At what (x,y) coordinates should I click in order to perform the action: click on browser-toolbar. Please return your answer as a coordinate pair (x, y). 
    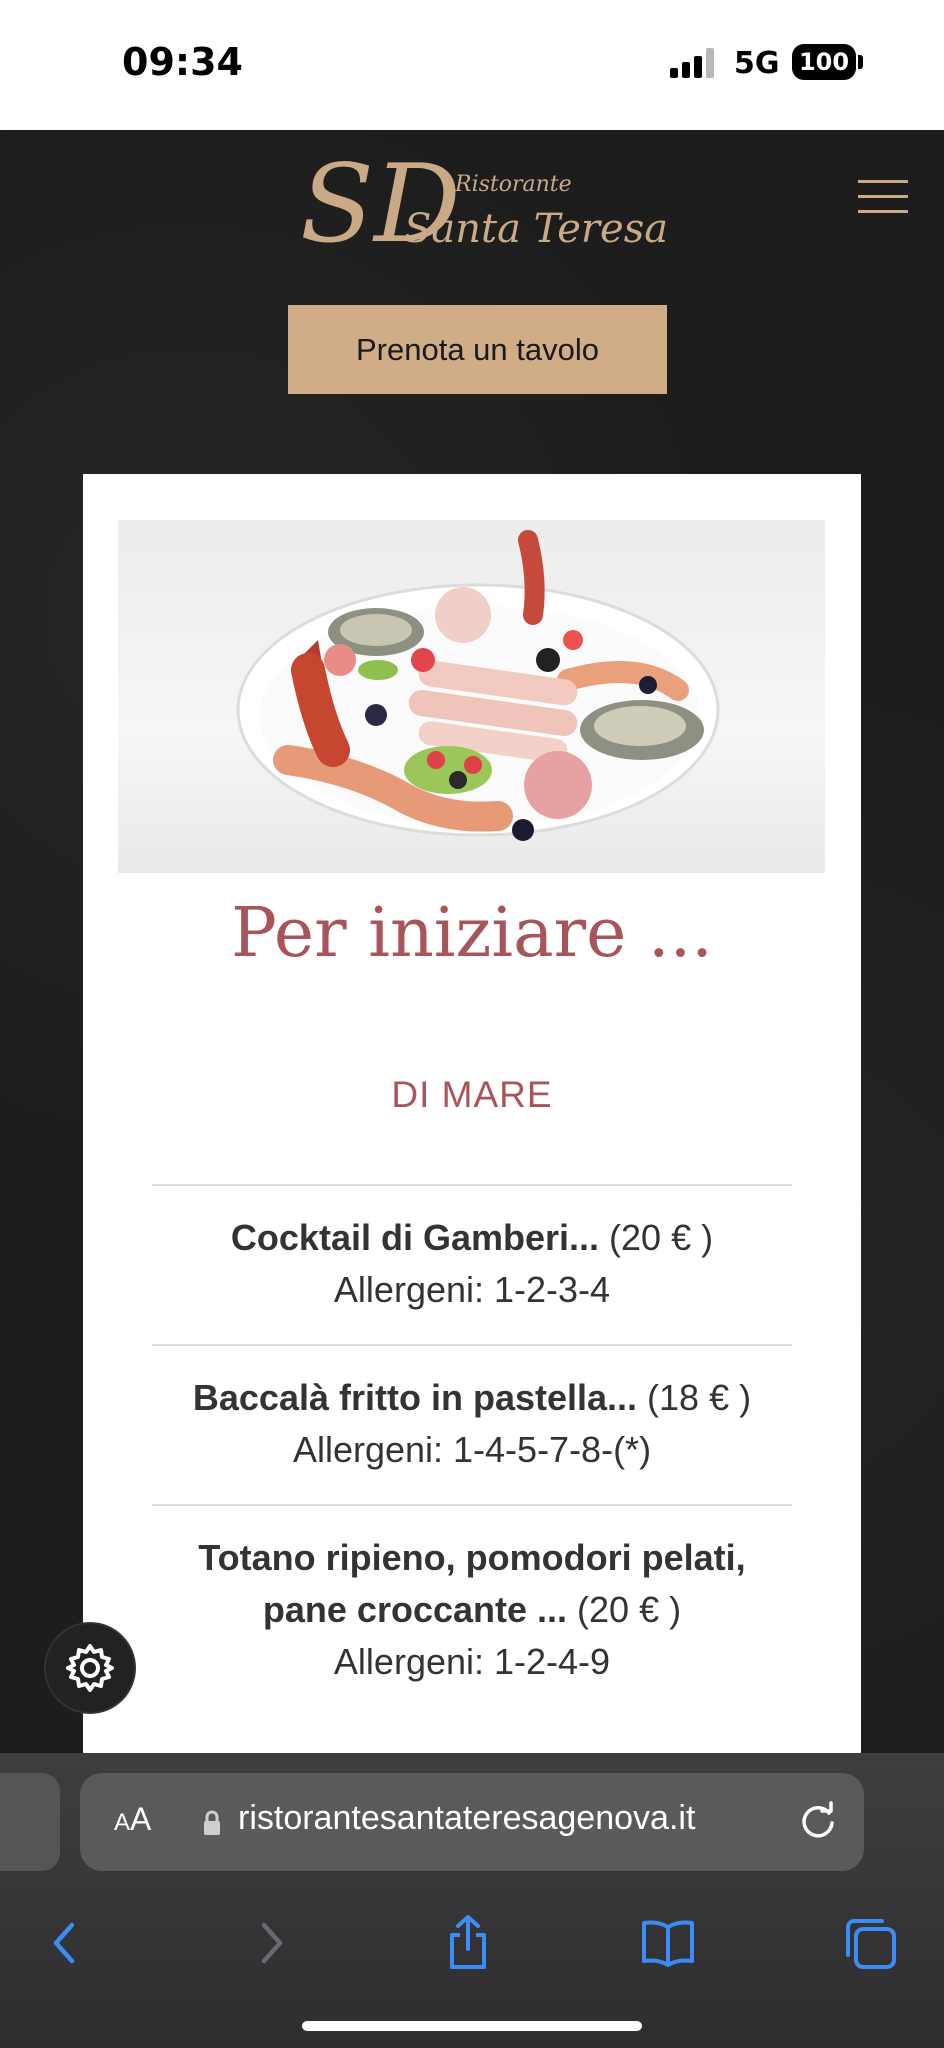
    Looking at the image, I should click on (472, 1943).